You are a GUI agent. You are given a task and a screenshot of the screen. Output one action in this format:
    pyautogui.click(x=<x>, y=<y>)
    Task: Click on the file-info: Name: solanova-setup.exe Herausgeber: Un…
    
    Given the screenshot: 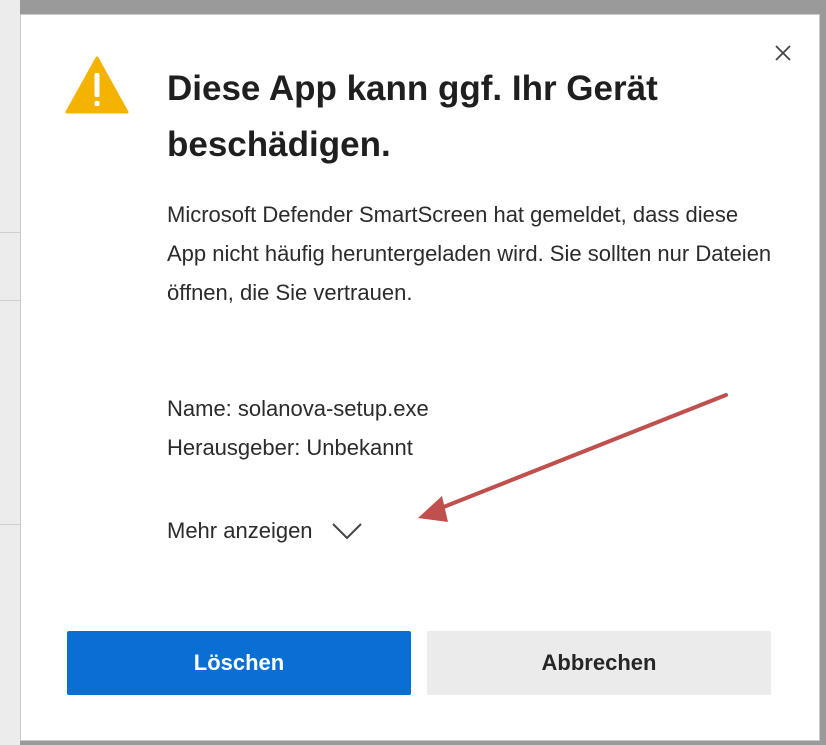 What is the action you would take?
    pyautogui.click(x=467, y=428)
    